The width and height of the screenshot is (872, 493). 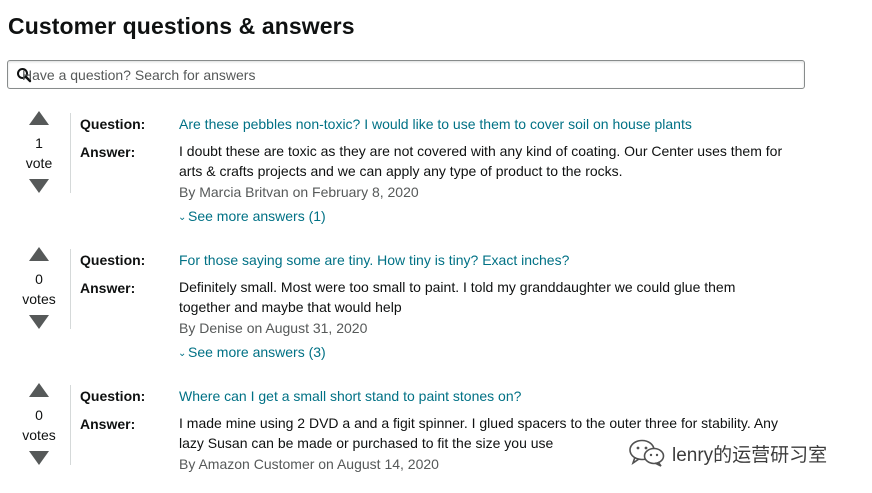 What do you see at coordinates (181, 26) in the screenshot?
I see `page-title: Customer questions & answers` at bounding box center [181, 26].